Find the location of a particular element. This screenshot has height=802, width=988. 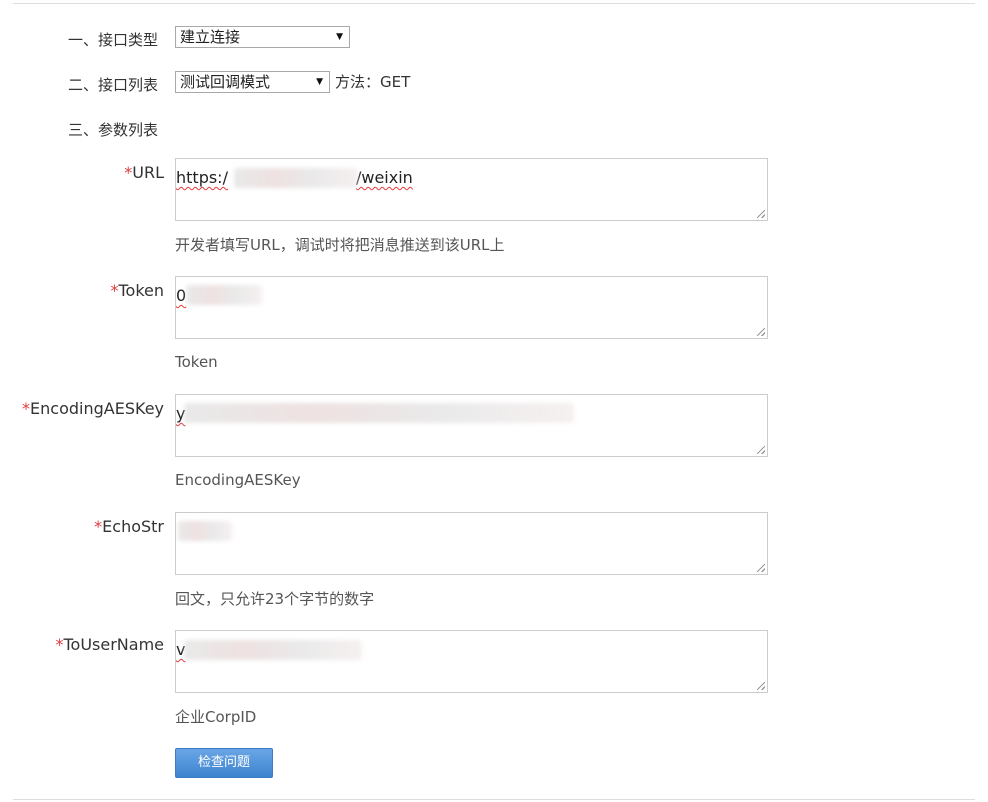

aeskey-label-text: EncodingAESKey is located at coordinates (97, 408).